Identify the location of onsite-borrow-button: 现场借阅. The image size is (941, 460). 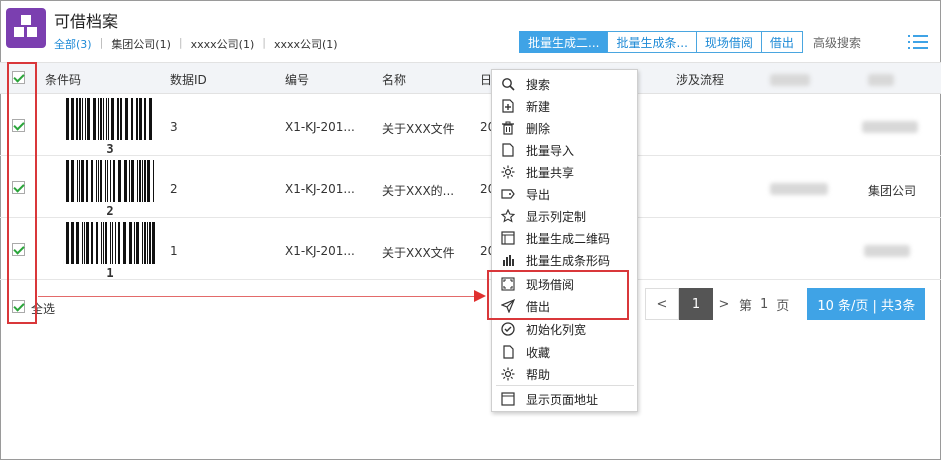
(728, 42).